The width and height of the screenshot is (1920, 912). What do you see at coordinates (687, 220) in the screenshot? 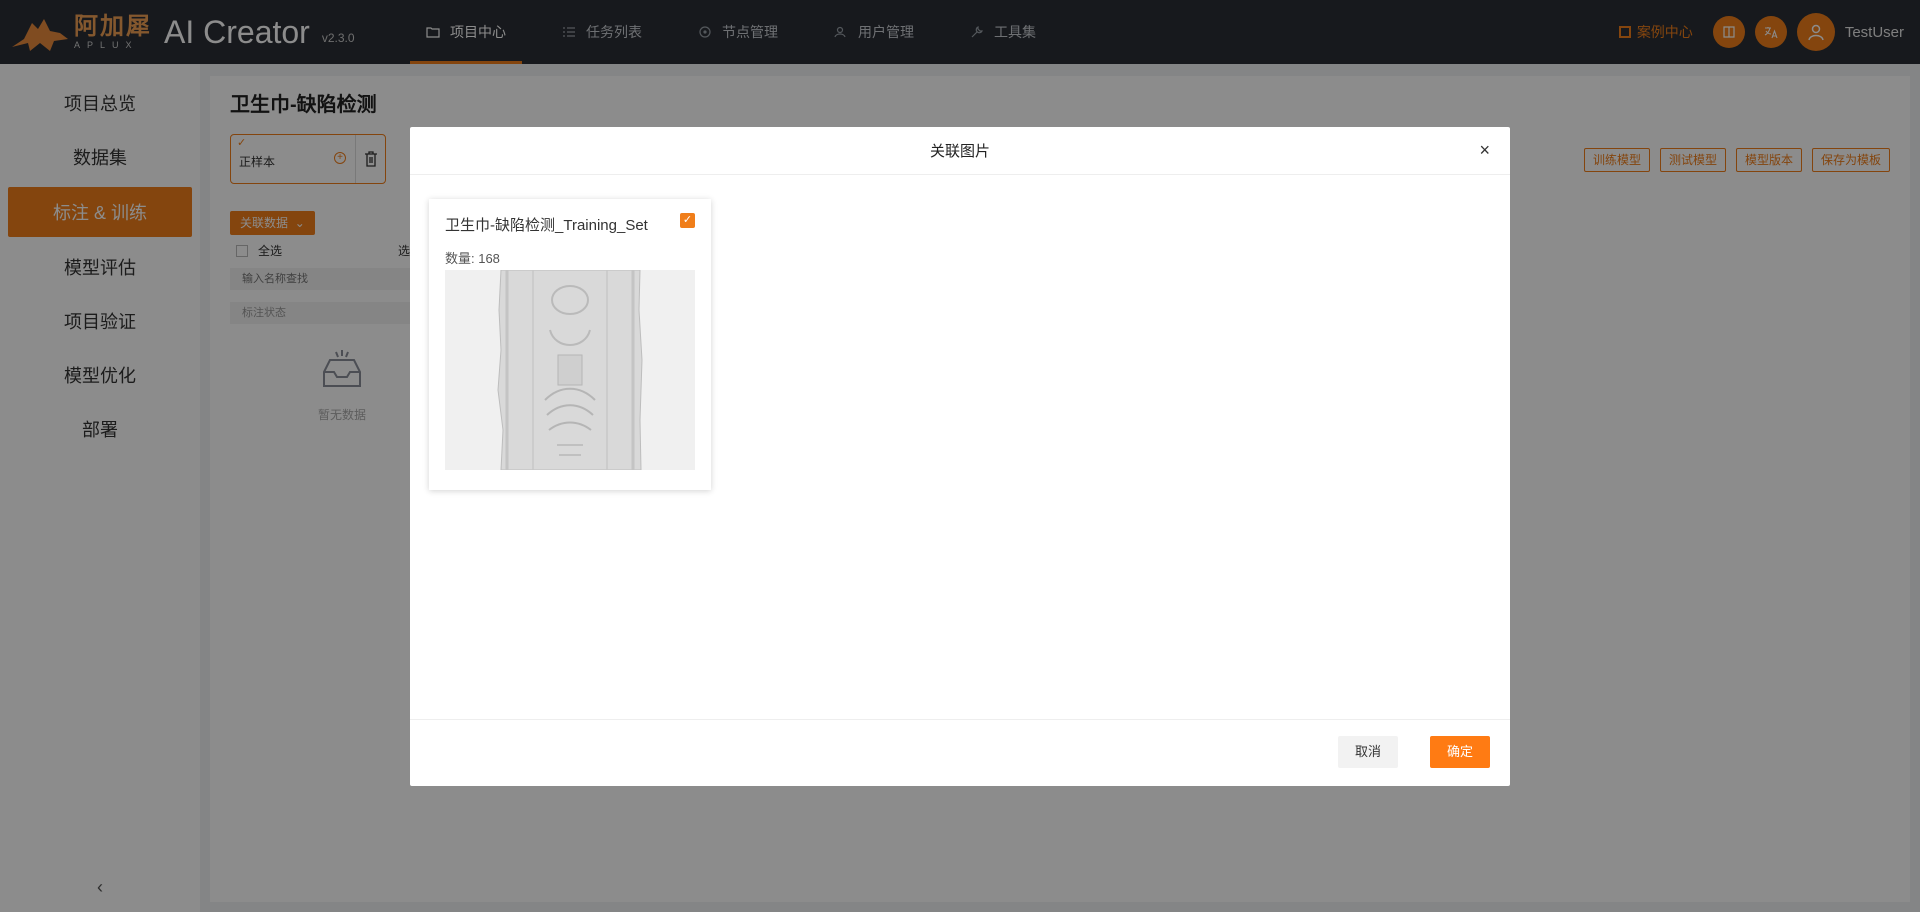
I see `dataset-checkbox: ✓` at bounding box center [687, 220].